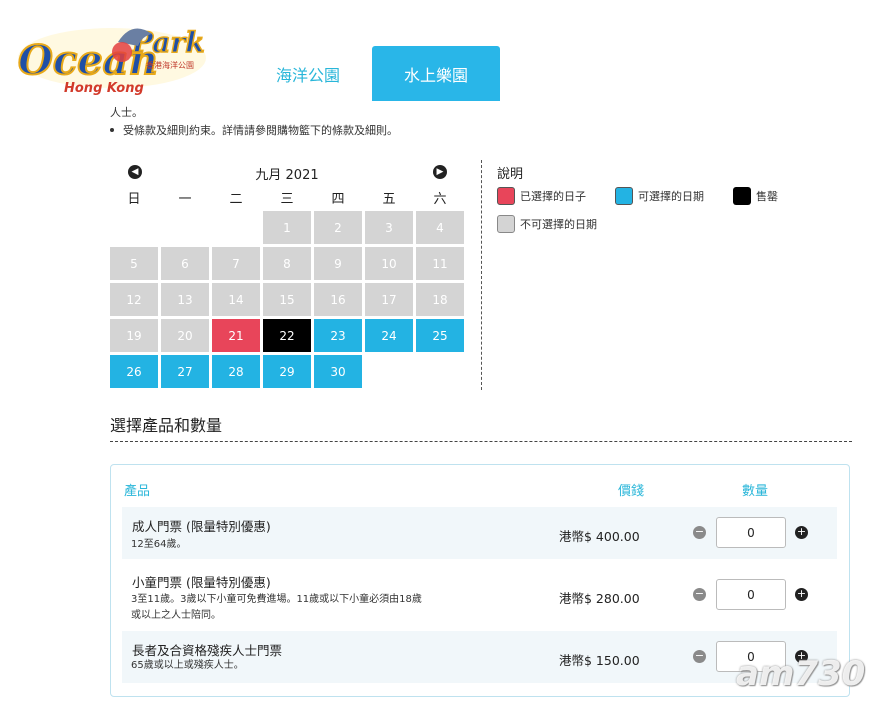  I want to click on vertical-divider, so click(481, 275).